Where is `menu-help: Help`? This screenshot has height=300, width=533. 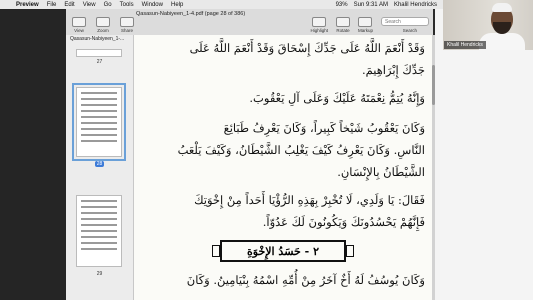
menu-help: Help is located at coordinates (177, 5).